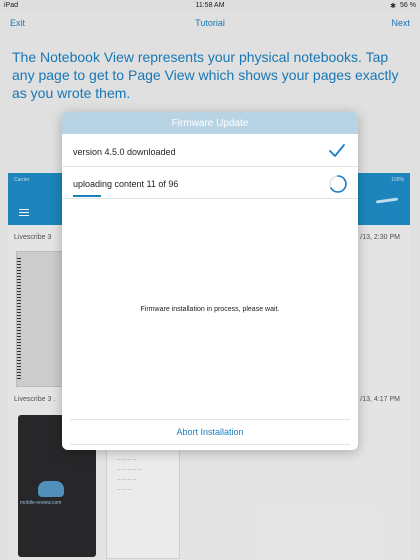  I want to click on footer-divider-bottom, so click(210, 444).